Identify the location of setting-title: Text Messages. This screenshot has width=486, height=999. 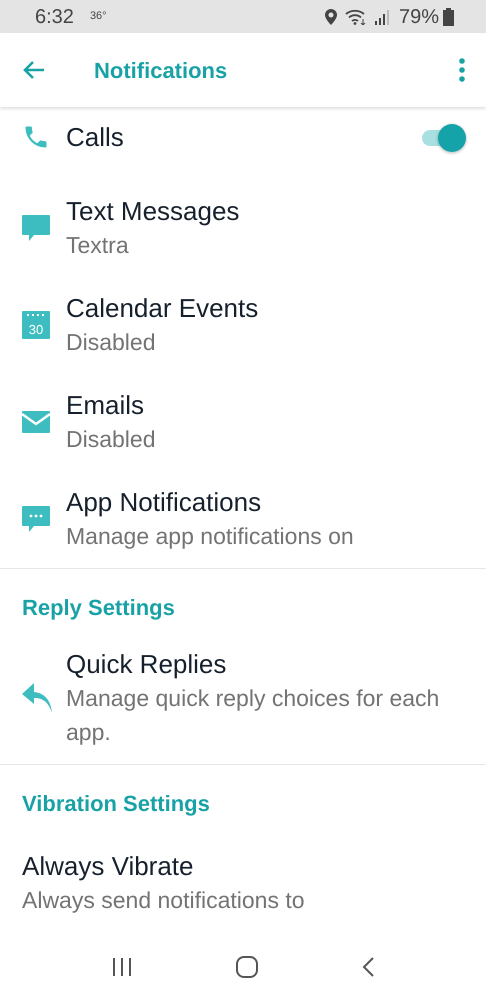
(153, 211).